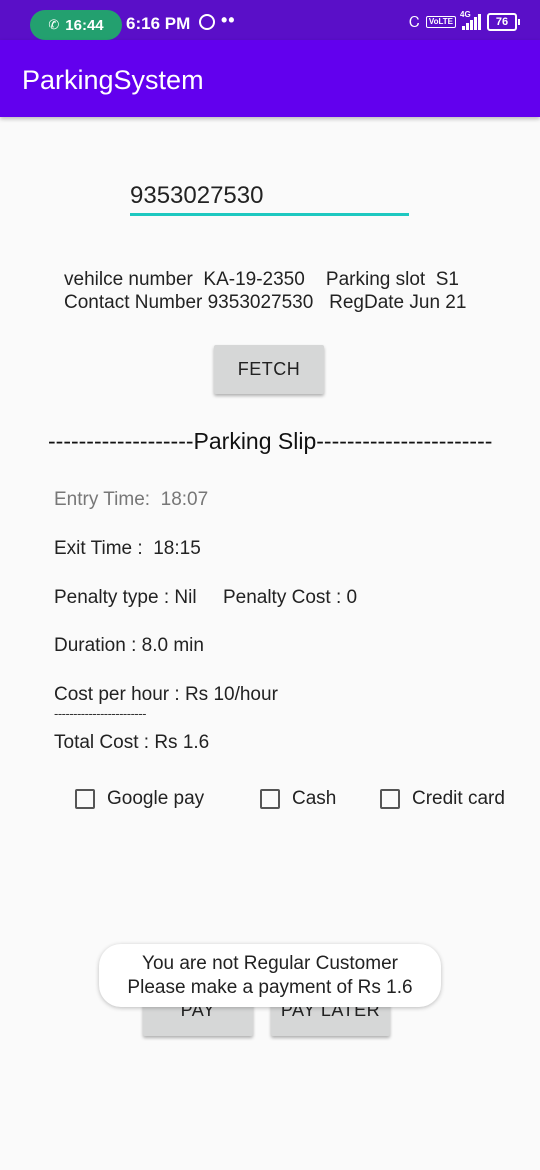 The width and height of the screenshot is (540, 1170). I want to click on battery-level: 76, so click(502, 22).